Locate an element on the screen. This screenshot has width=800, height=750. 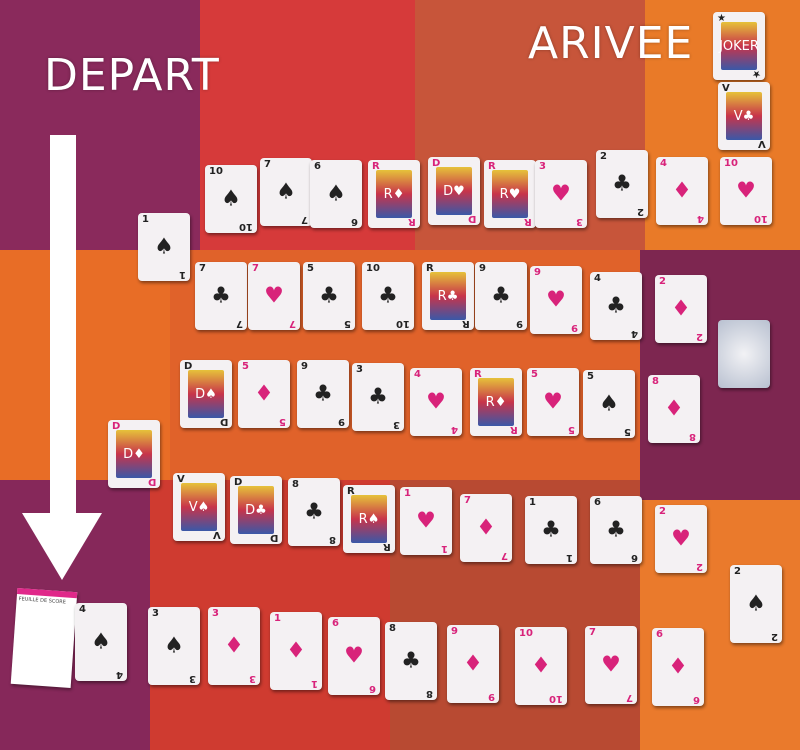
card-2: 2 ♠ 2 is located at coordinates (756, 604).